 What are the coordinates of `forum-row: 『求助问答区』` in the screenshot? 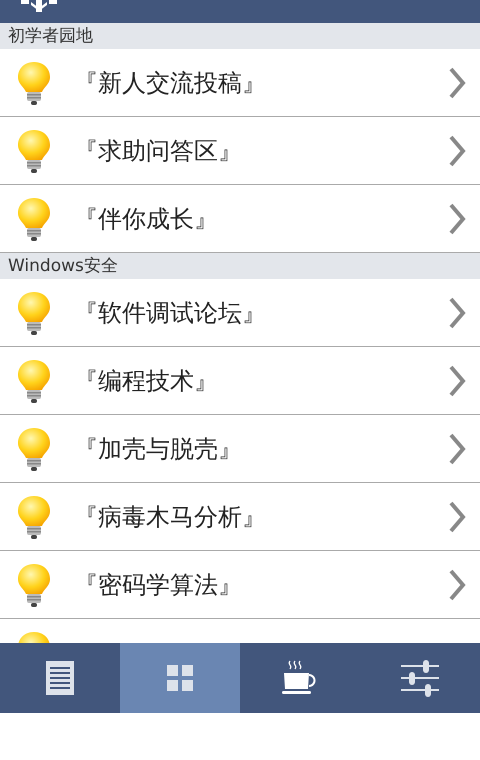 It's located at (240, 151).